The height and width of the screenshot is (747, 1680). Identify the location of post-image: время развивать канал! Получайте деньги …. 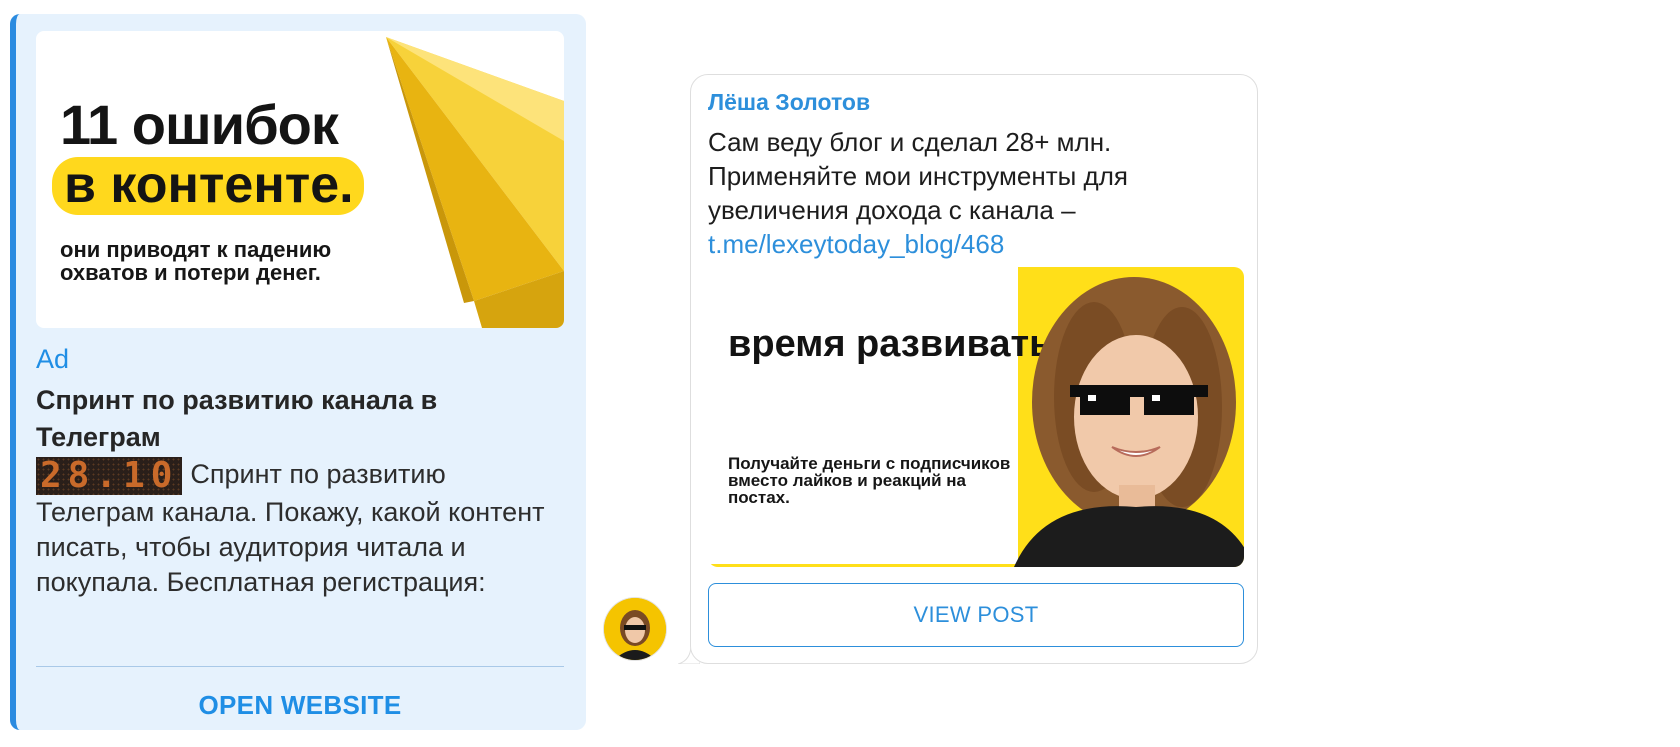
(976, 417).